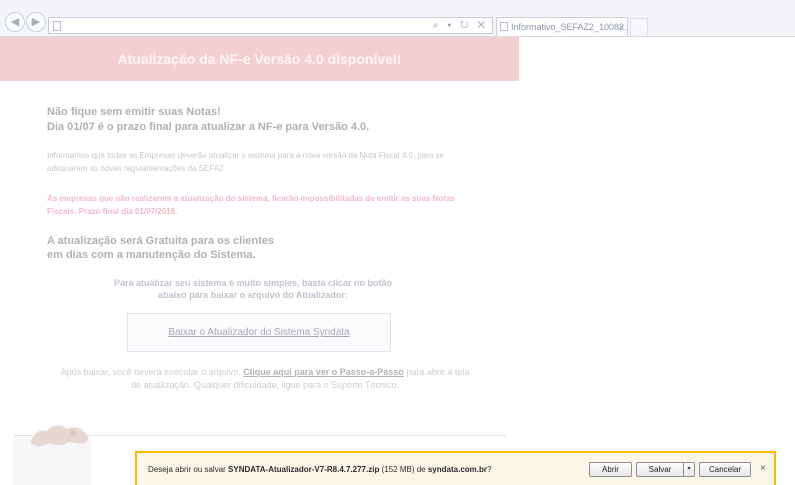  I want to click on chevron-down-icon: ▾, so click(689, 469).